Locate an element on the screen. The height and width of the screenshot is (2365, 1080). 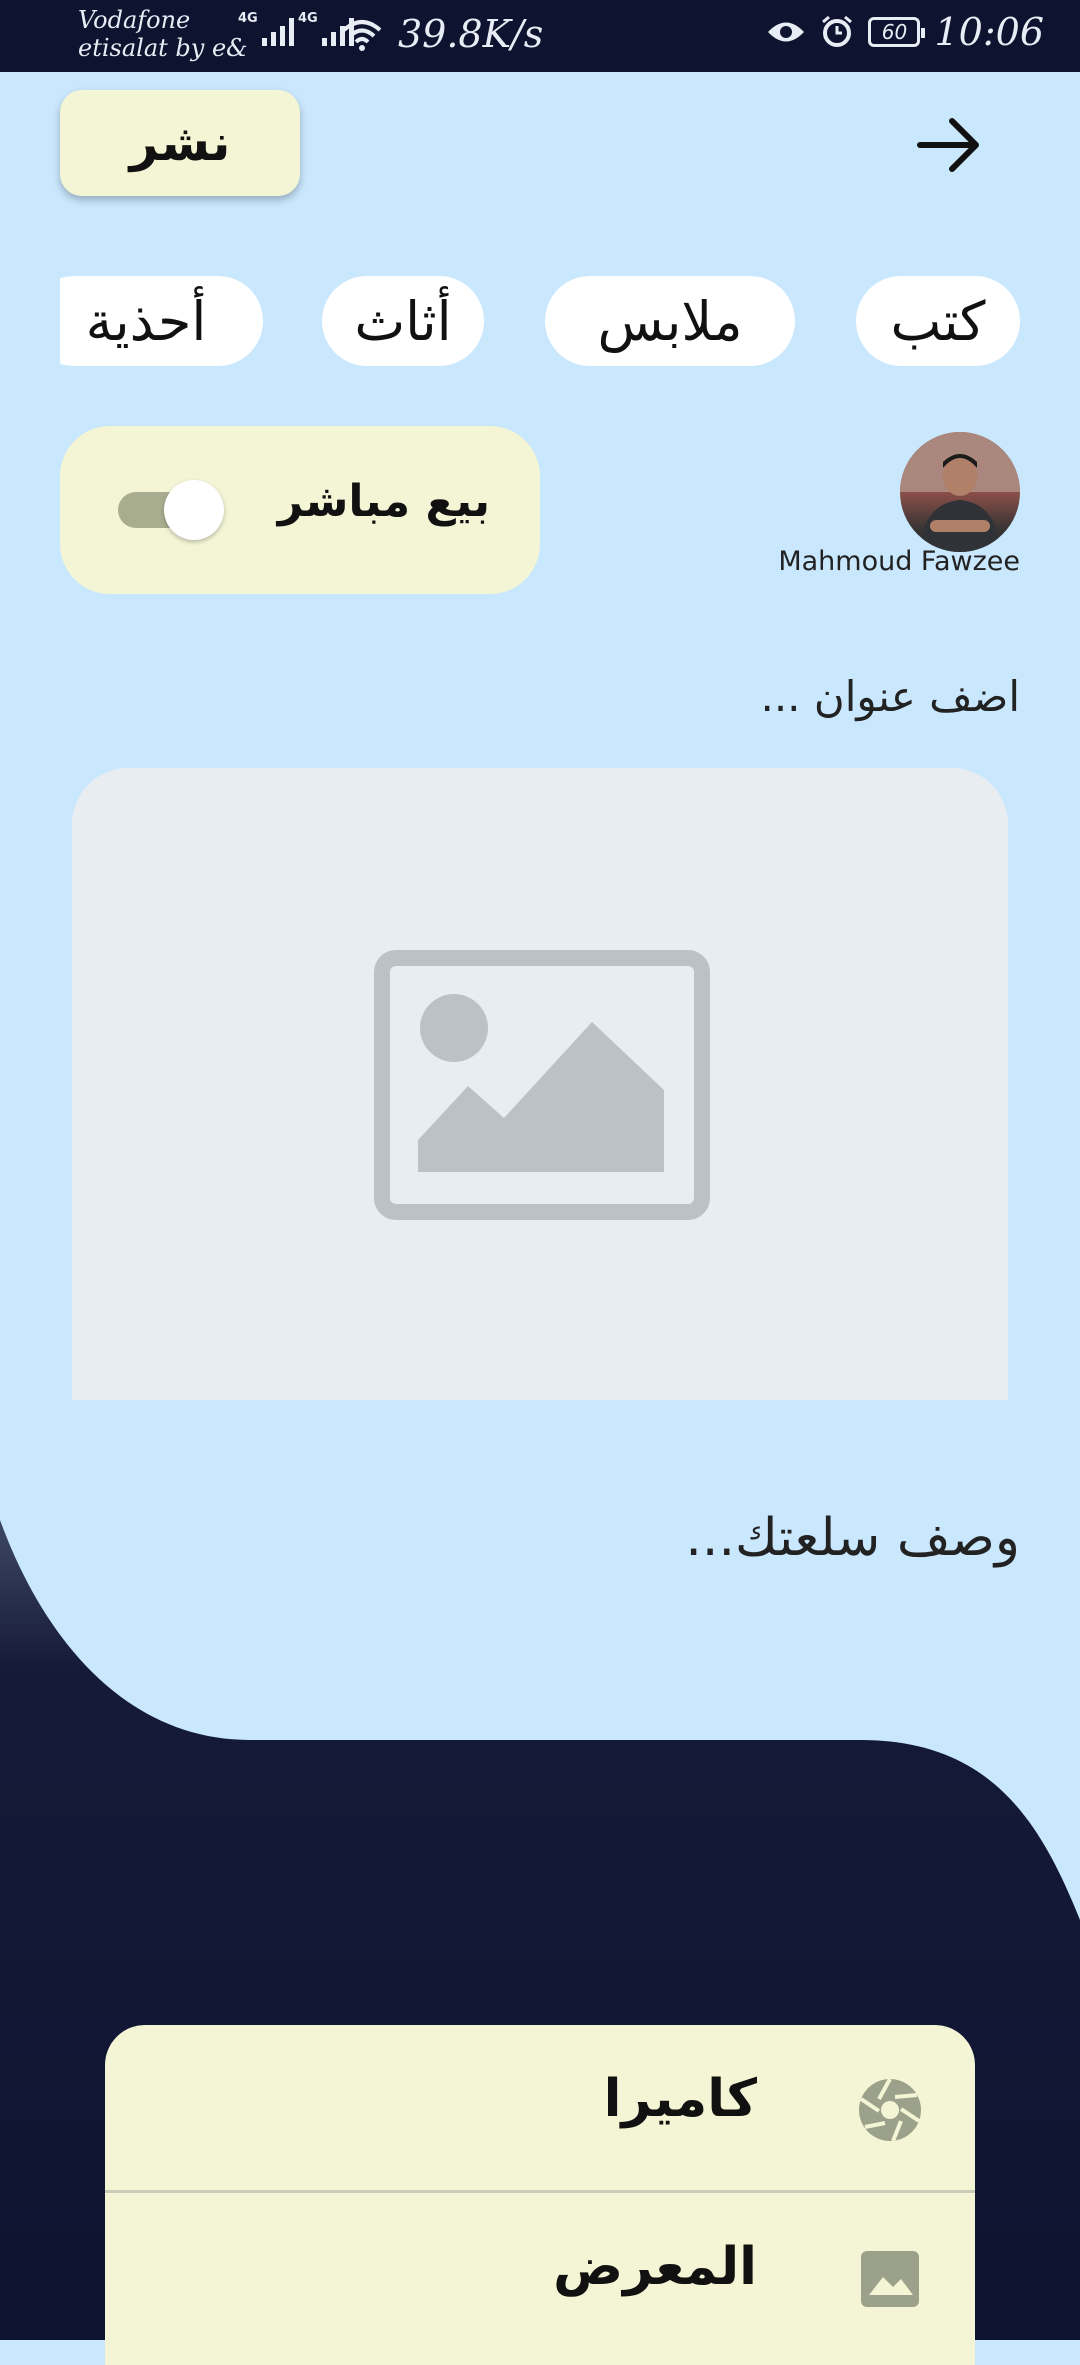
direct-sale-label: بيع مباشر is located at coordinates (383, 501).